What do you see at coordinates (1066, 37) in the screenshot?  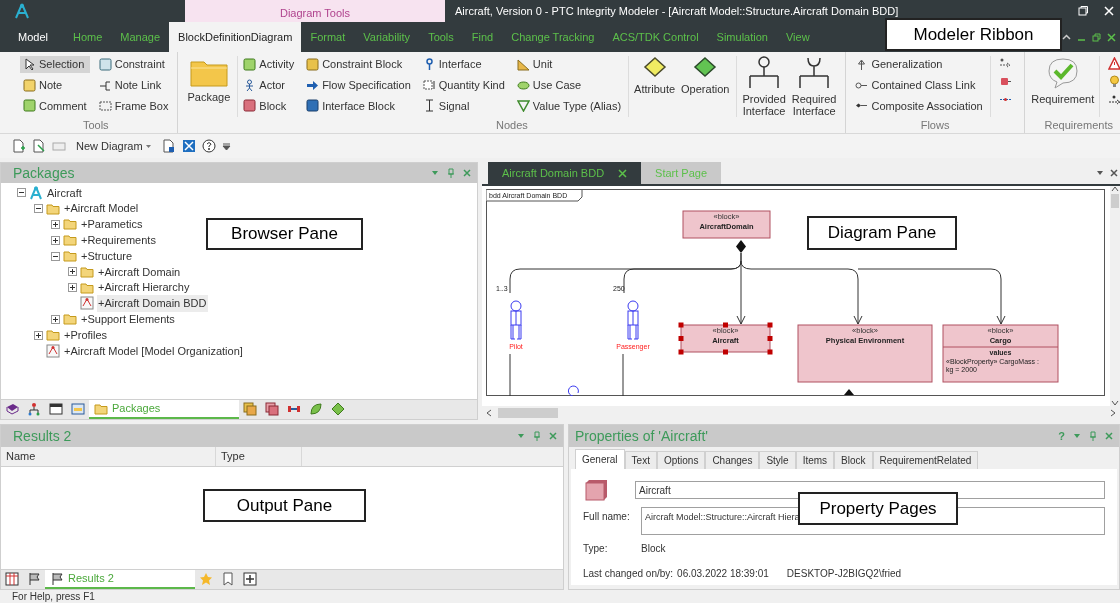 I see `collapse-ribbon-icon` at bounding box center [1066, 37].